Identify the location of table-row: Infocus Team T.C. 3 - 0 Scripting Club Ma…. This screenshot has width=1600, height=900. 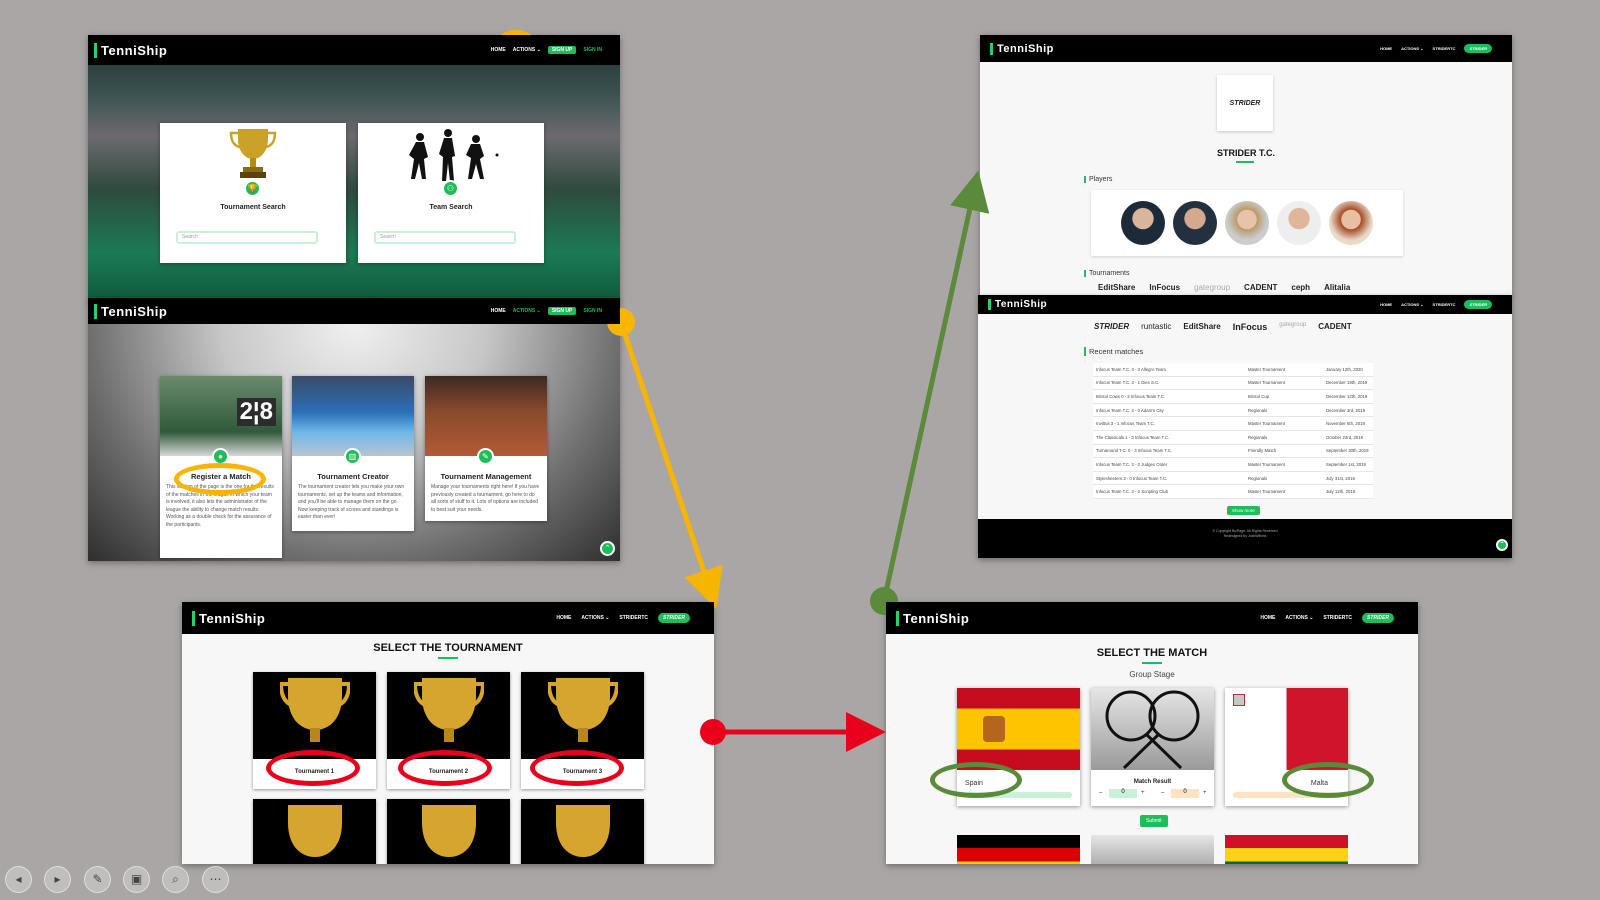
(1233, 492).